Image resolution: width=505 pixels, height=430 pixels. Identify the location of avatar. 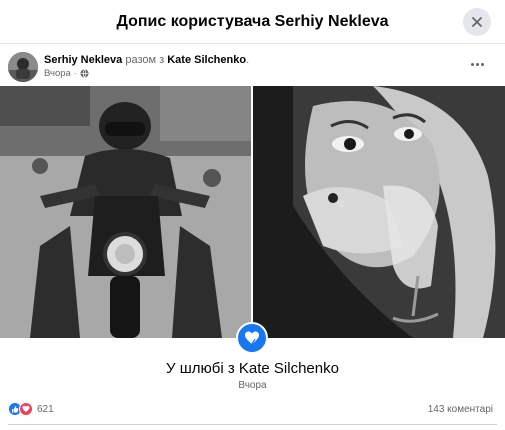
(23, 67).